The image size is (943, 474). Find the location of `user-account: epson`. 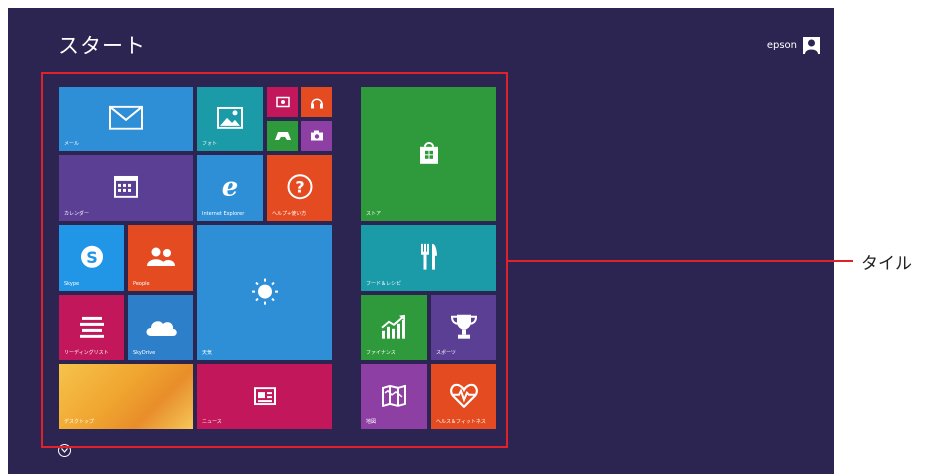

user-account: epson is located at coordinates (793, 45).